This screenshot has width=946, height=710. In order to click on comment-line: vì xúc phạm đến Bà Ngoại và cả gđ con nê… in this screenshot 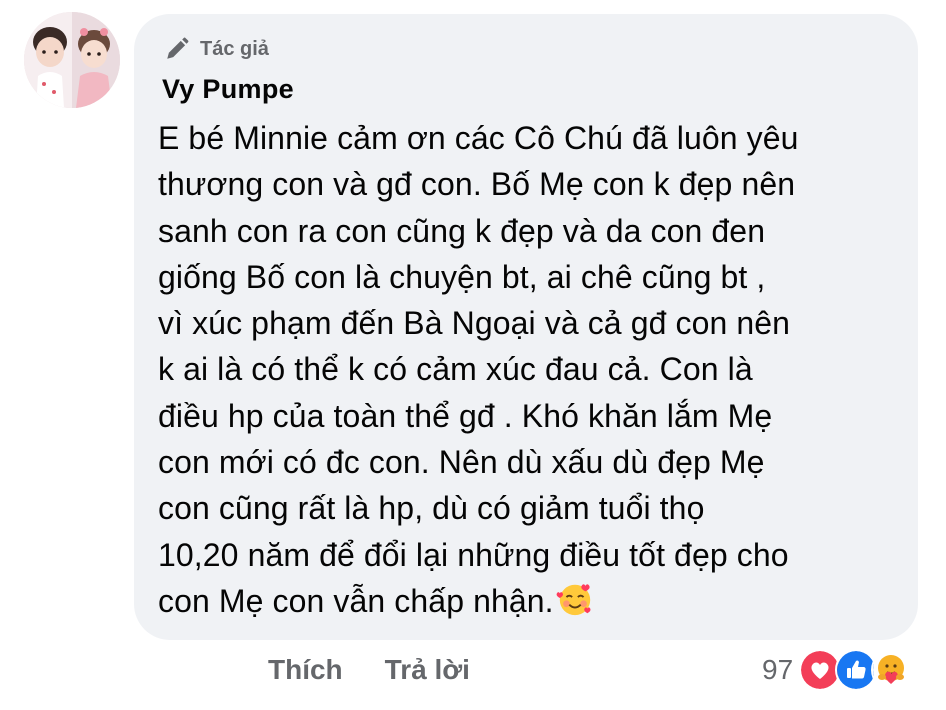, I will do `click(474, 323)`.